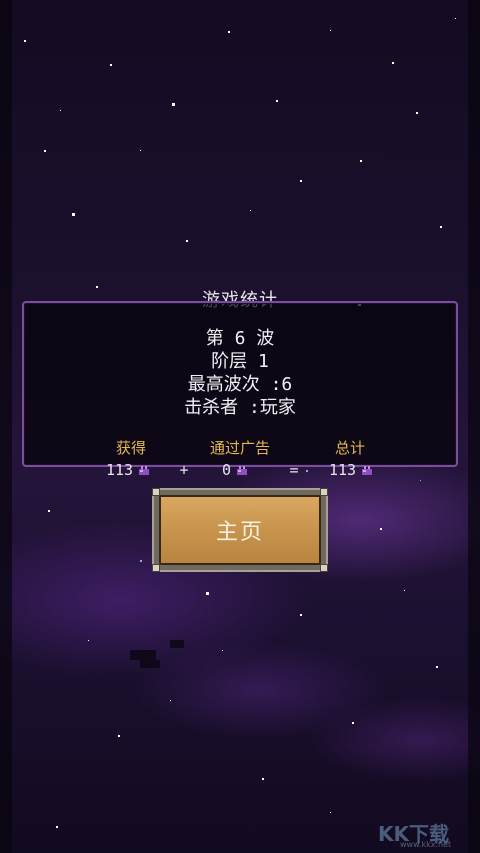 The width and height of the screenshot is (480, 853). I want to click on watermark-url: www.kkx.net, so click(426, 844).